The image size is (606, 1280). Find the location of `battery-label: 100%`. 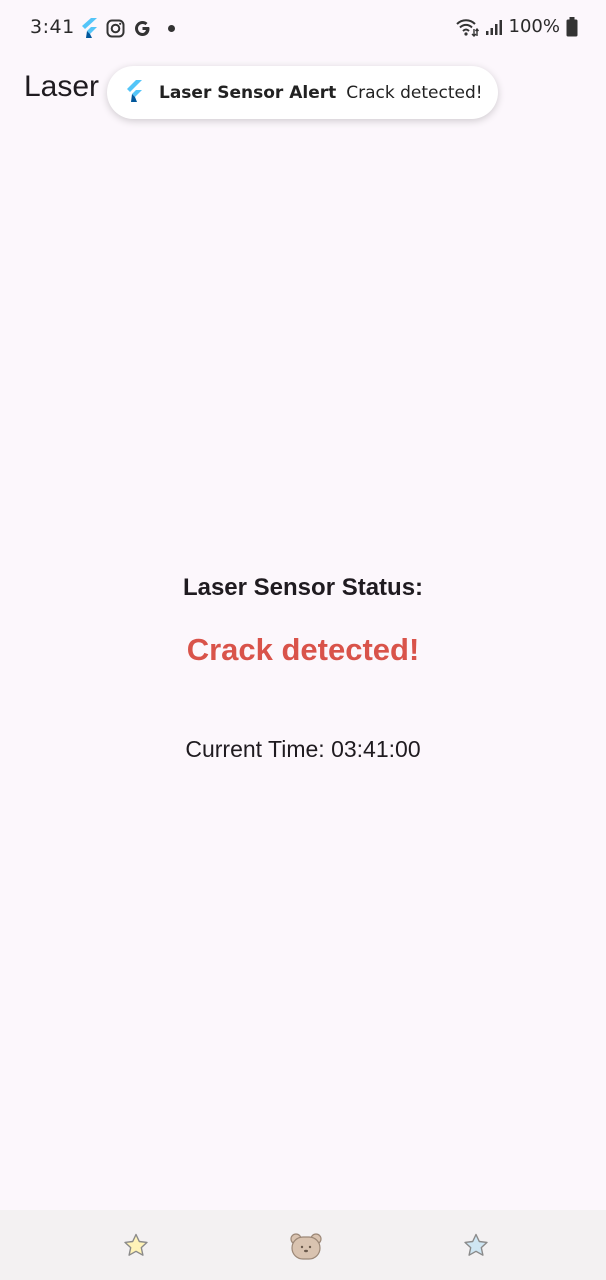

battery-label: 100% is located at coordinates (534, 26).